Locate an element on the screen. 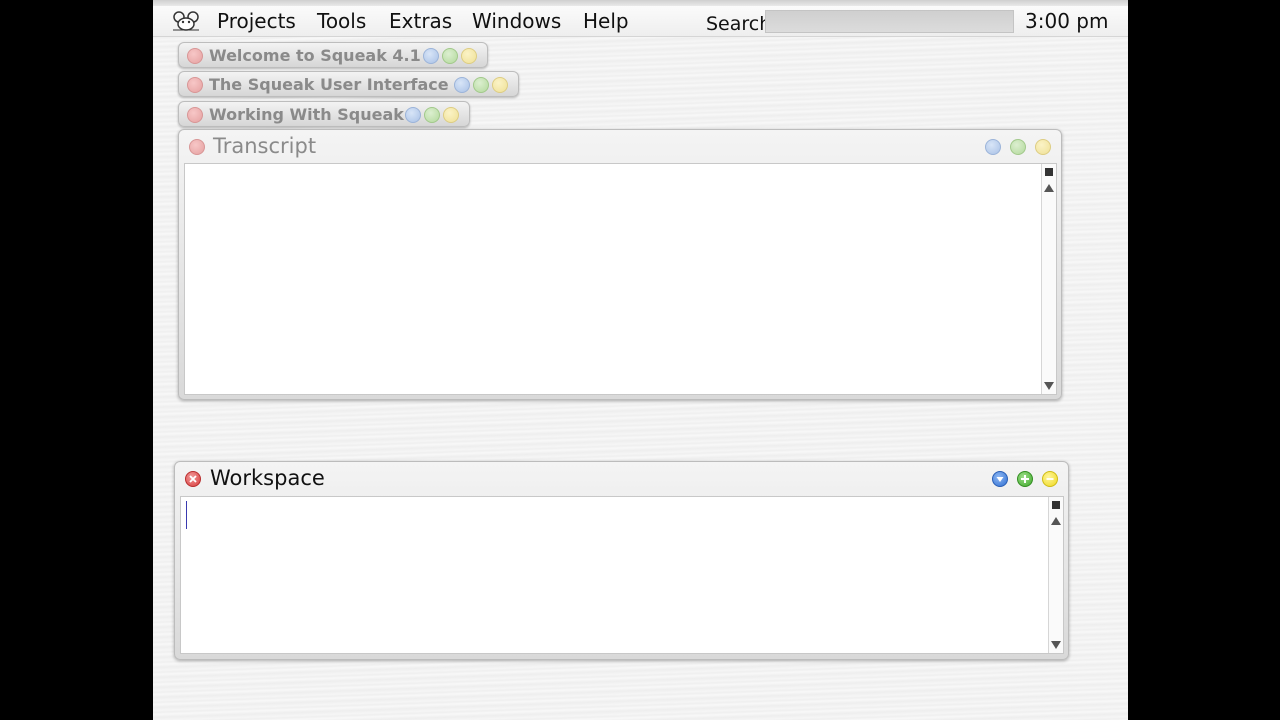 Image resolution: width=1280 pixels, height=720 pixels. text-cursor is located at coordinates (186, 515).